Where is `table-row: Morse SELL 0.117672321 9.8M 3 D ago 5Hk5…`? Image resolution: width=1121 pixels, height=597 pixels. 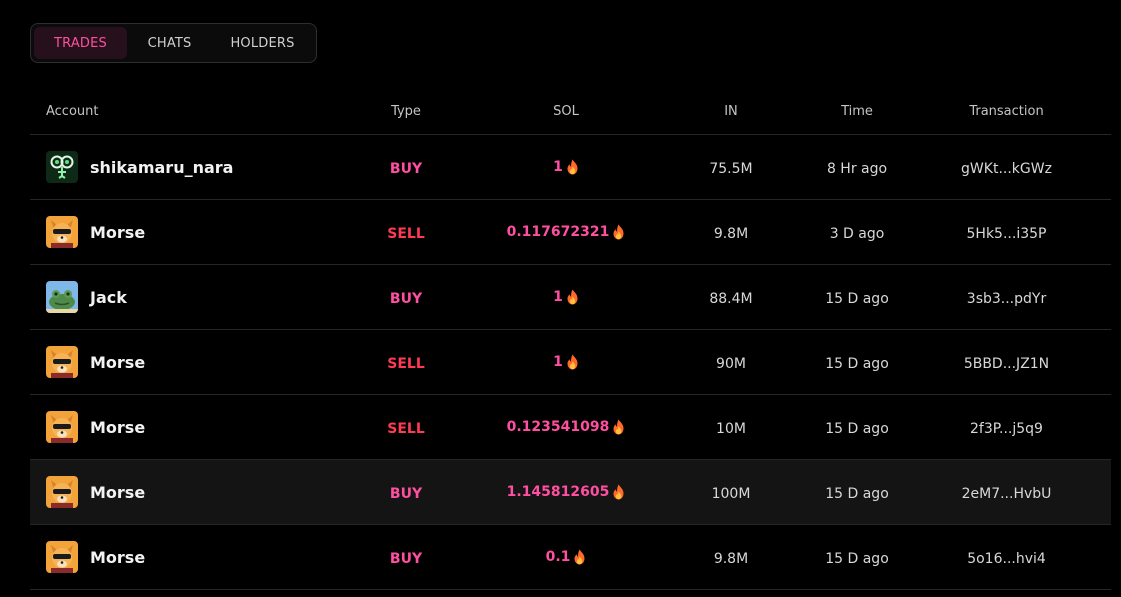 table-row: Morse SELL 0.117672321 9.8M 3 D ago 5Hk5… is located at coordinates (570, 232).